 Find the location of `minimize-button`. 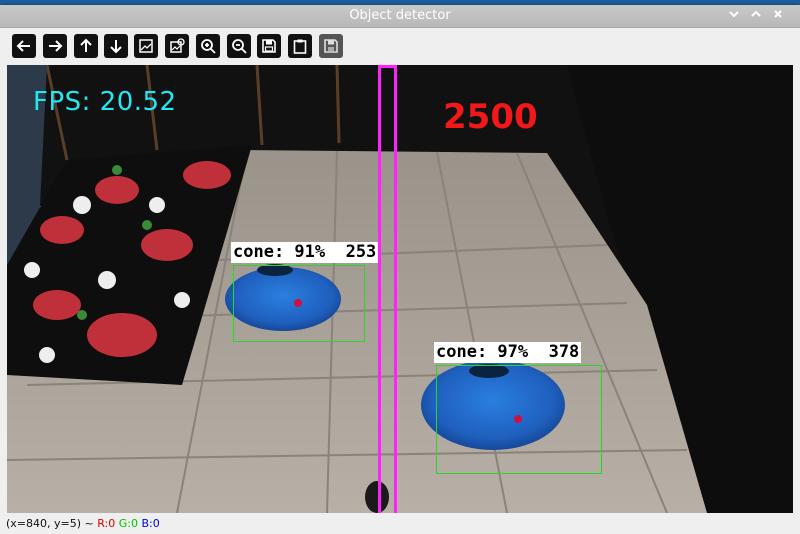

minimize-button is located at coordinates (734, 16).